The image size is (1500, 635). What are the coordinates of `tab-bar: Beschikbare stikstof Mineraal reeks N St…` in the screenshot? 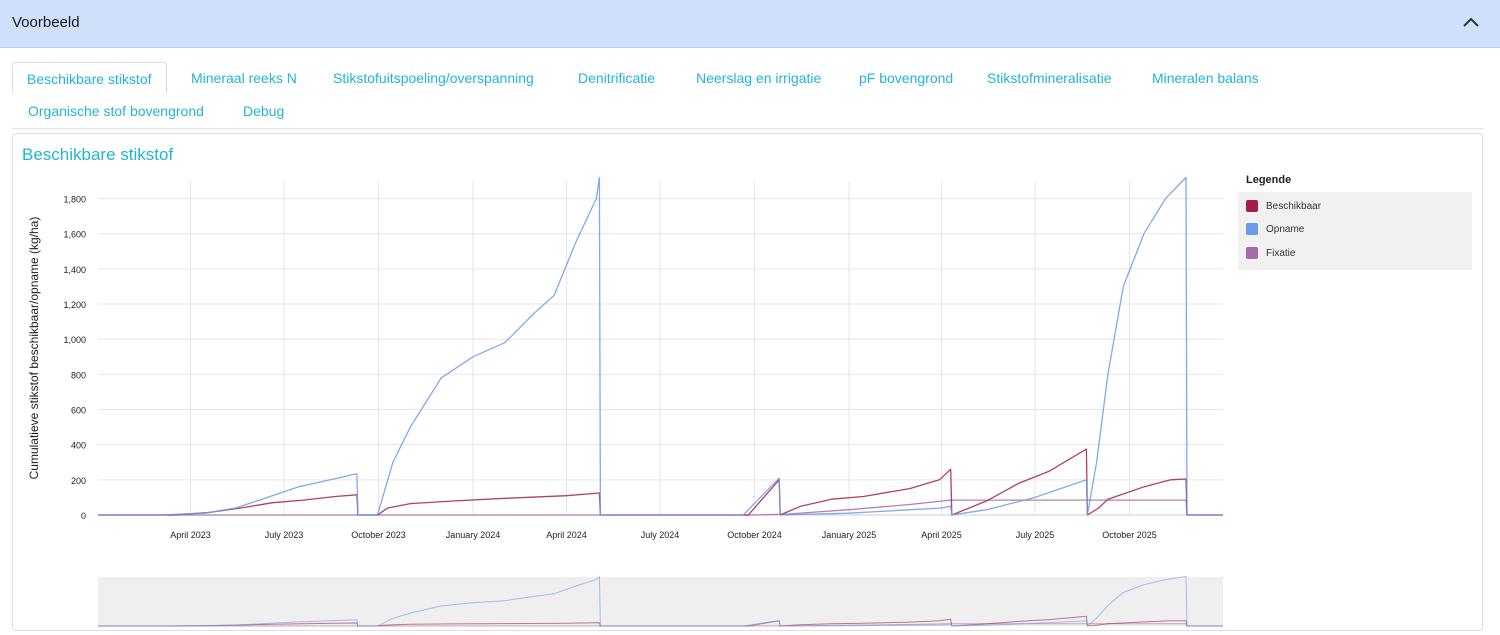 It's located at (748, 95).